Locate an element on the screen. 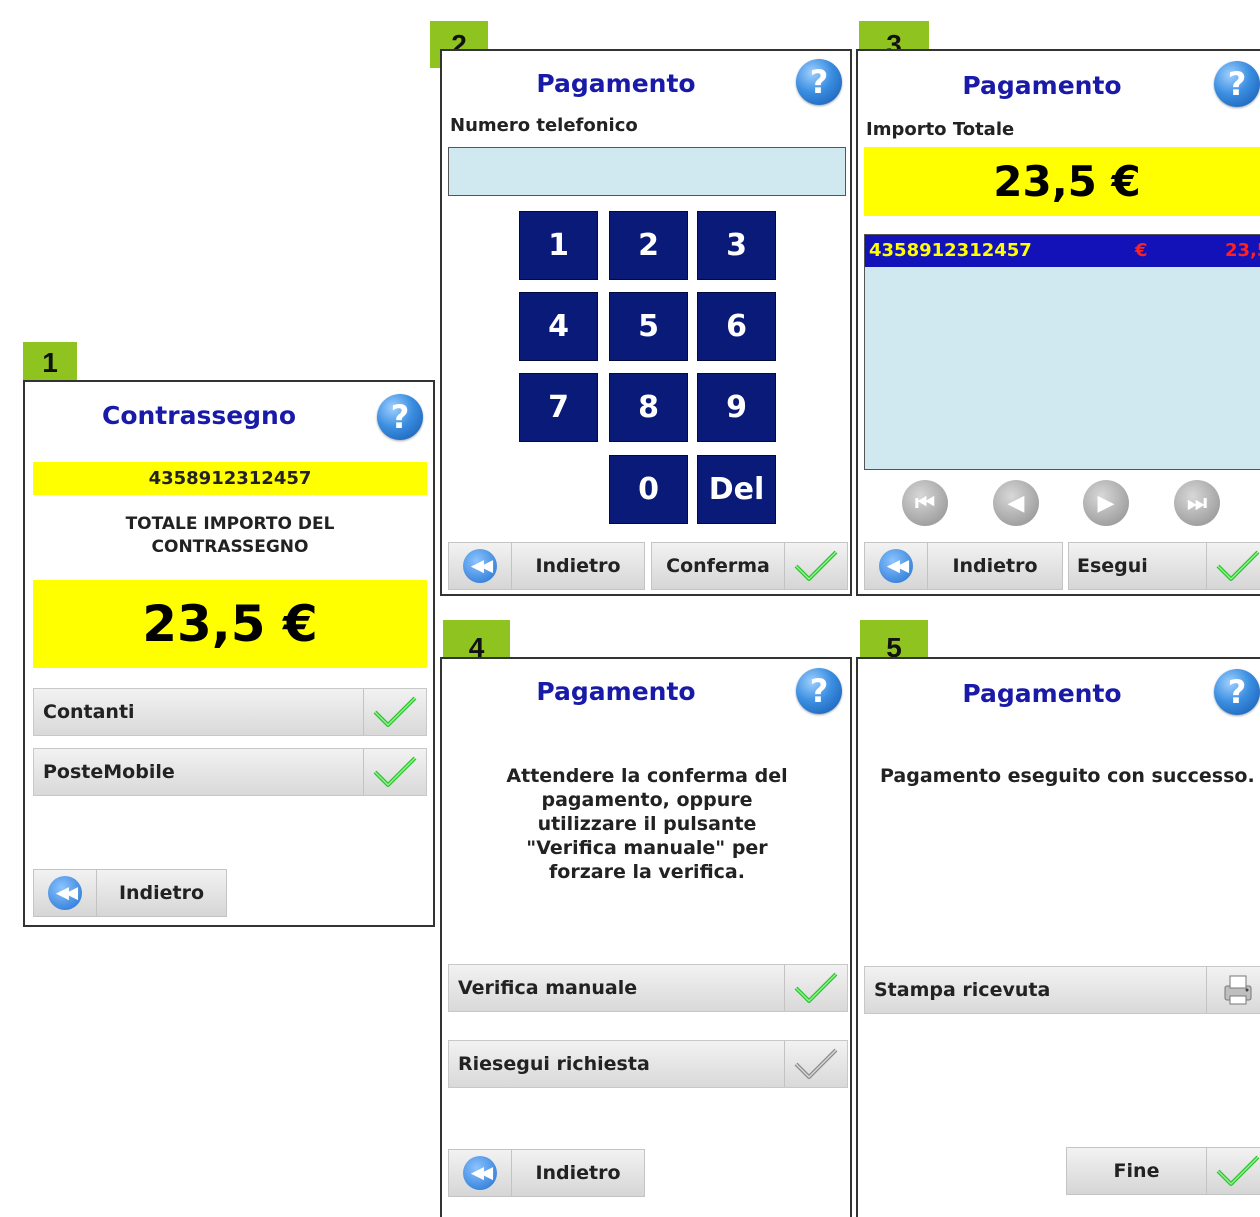 This screenshot has height=1217, width=1260. row-code: 4358912312457 is located at coordinates (950, 250).